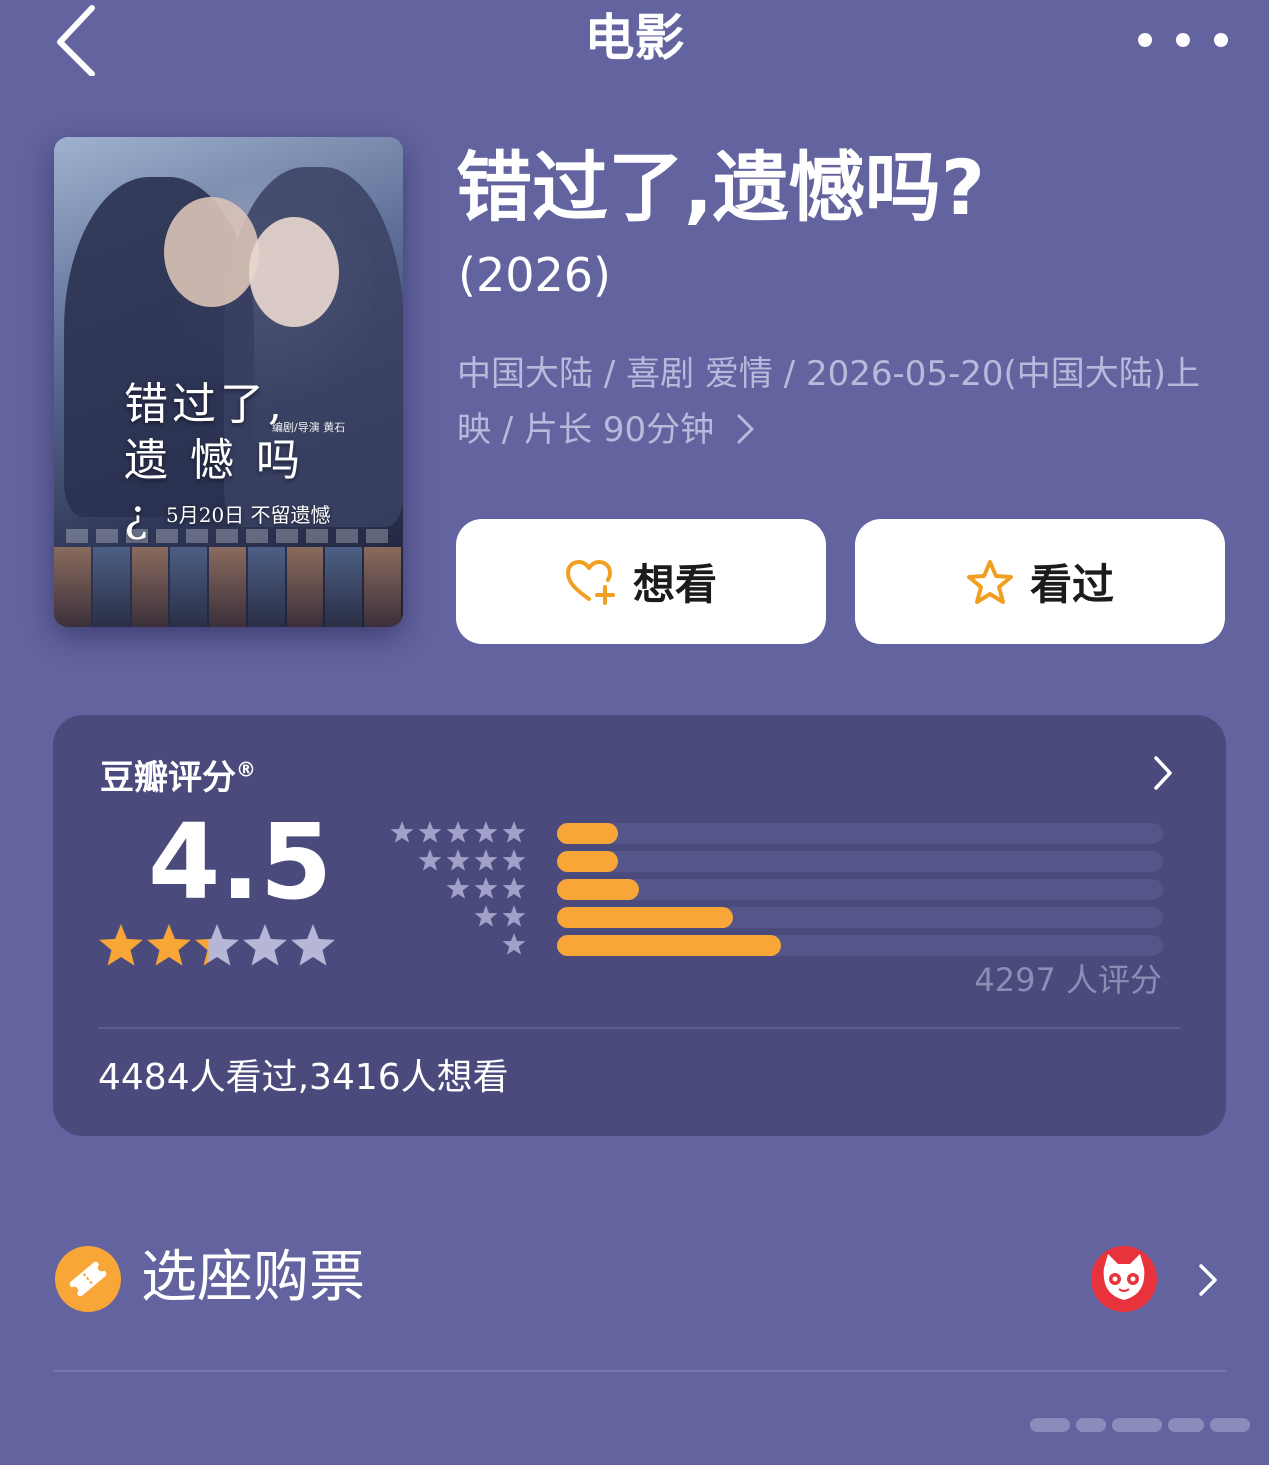  Describe the element at coordinates (168, 778) in the screenshot. I see `rating-title-text: 豆瓣评分` at that location.